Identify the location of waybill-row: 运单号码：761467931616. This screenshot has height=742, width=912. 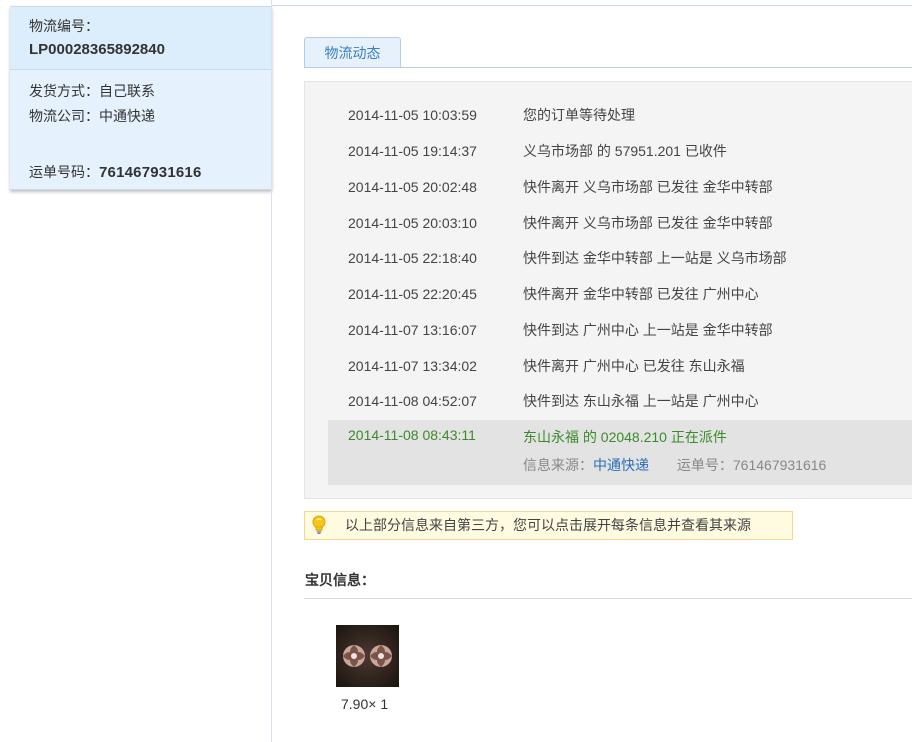
(115, 172).